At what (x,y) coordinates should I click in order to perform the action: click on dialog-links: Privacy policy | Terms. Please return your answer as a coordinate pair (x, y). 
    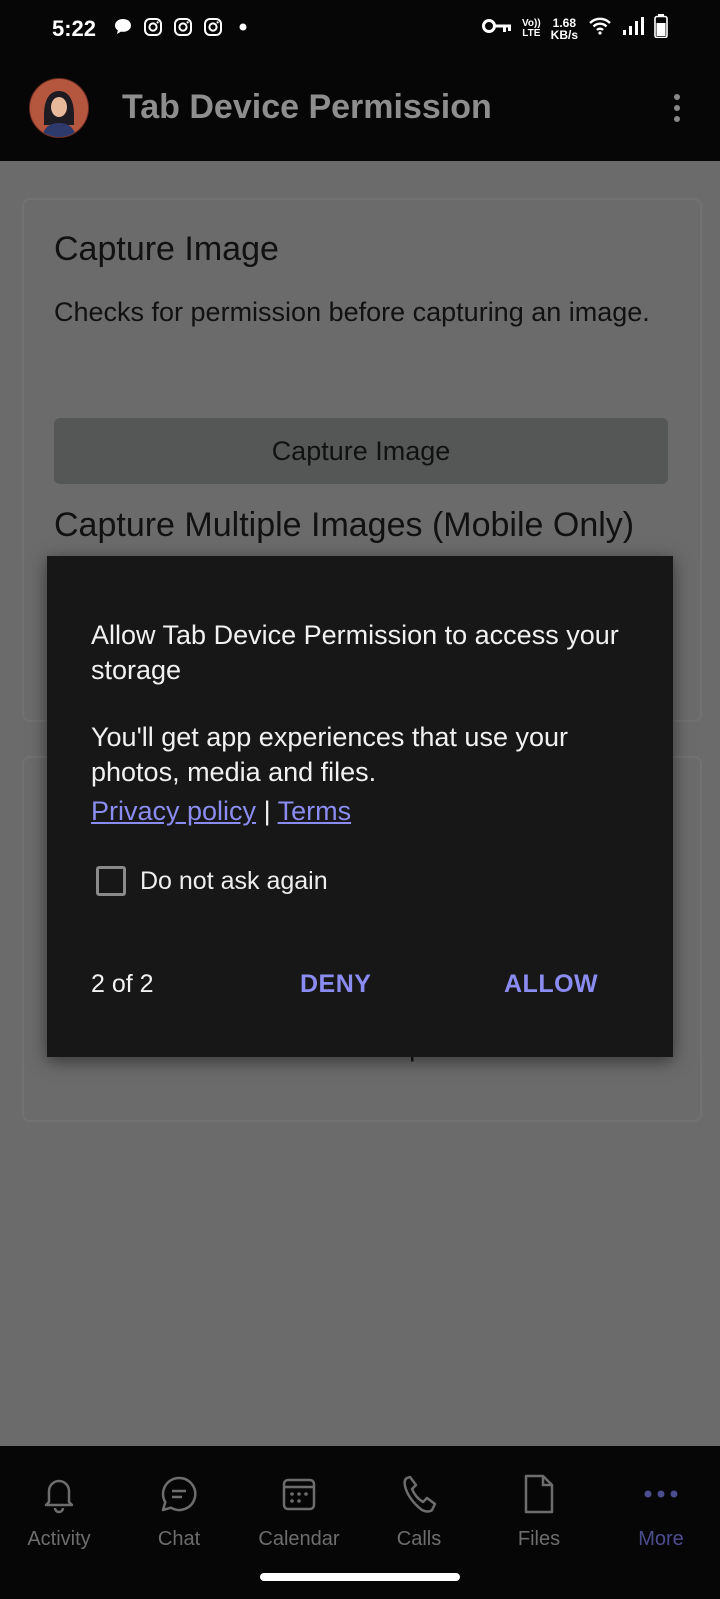
    Looking at the image, I should click on (221, 811).